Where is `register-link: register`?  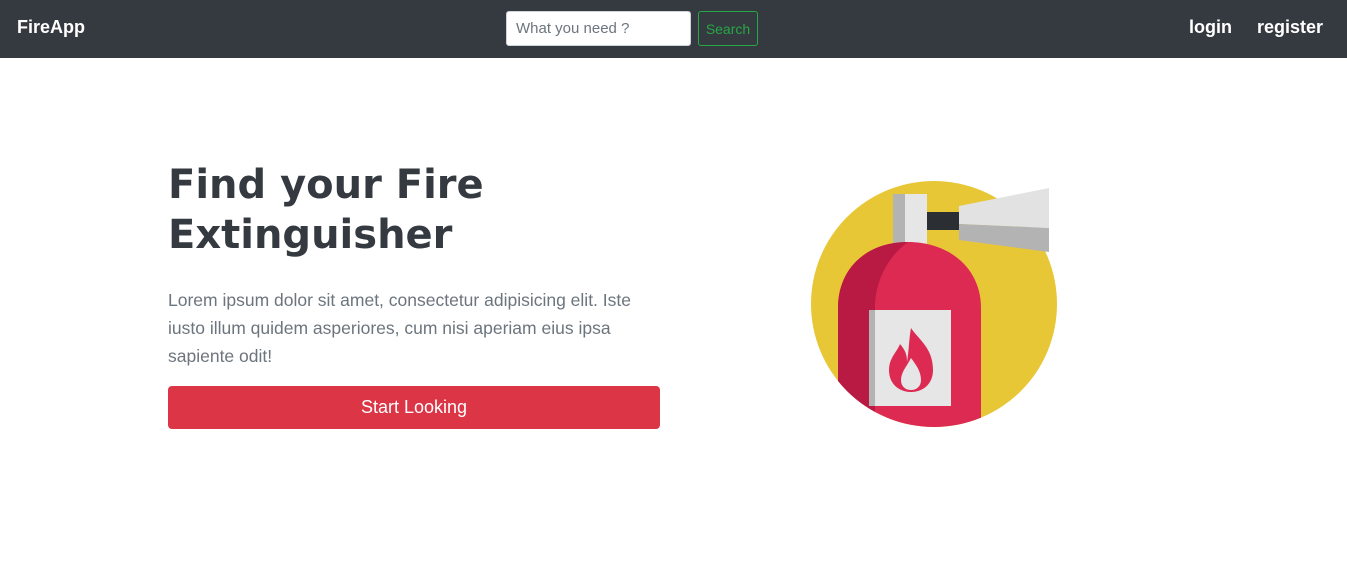 register-link: register is located at coordinates (1290, 27).